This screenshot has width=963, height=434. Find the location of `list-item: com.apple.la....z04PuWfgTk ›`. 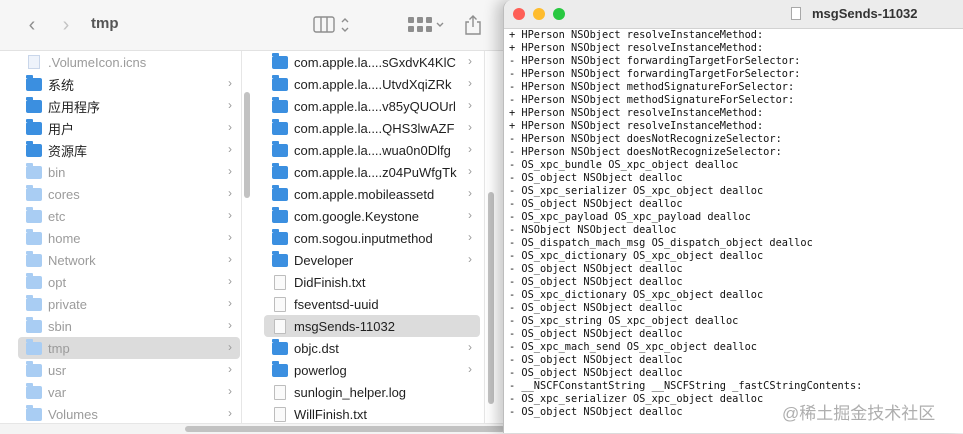

list-item: com.apple.la....z04PuWfgTk › is located at coordinates (372, 172).